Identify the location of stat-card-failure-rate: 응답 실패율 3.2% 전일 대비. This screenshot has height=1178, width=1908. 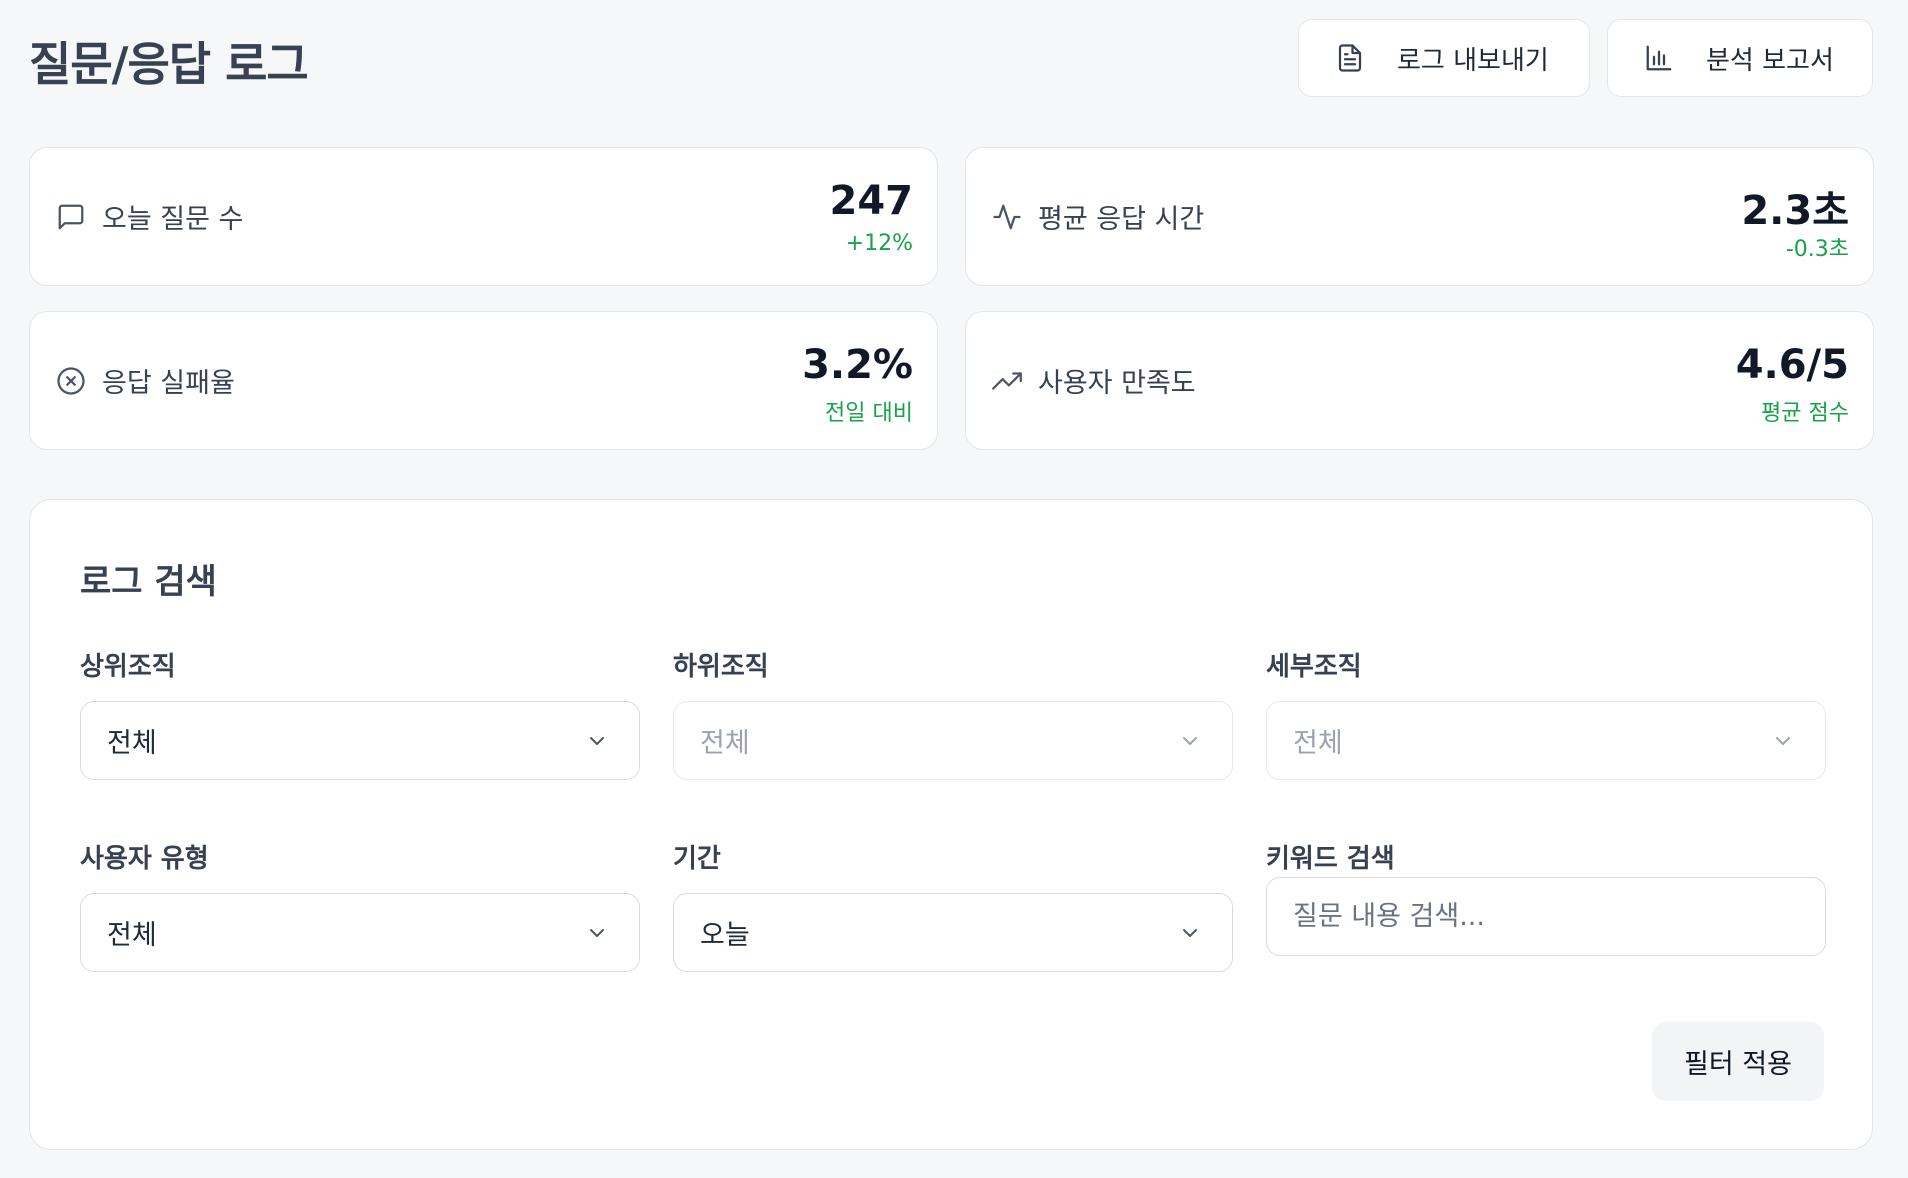
(483, 380).